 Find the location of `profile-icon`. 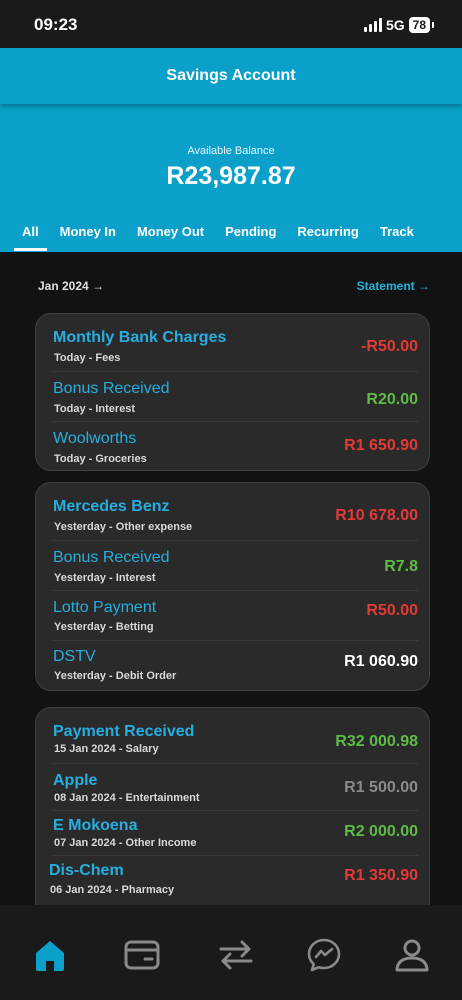

profile-icon is located at coordinates (412, 955).